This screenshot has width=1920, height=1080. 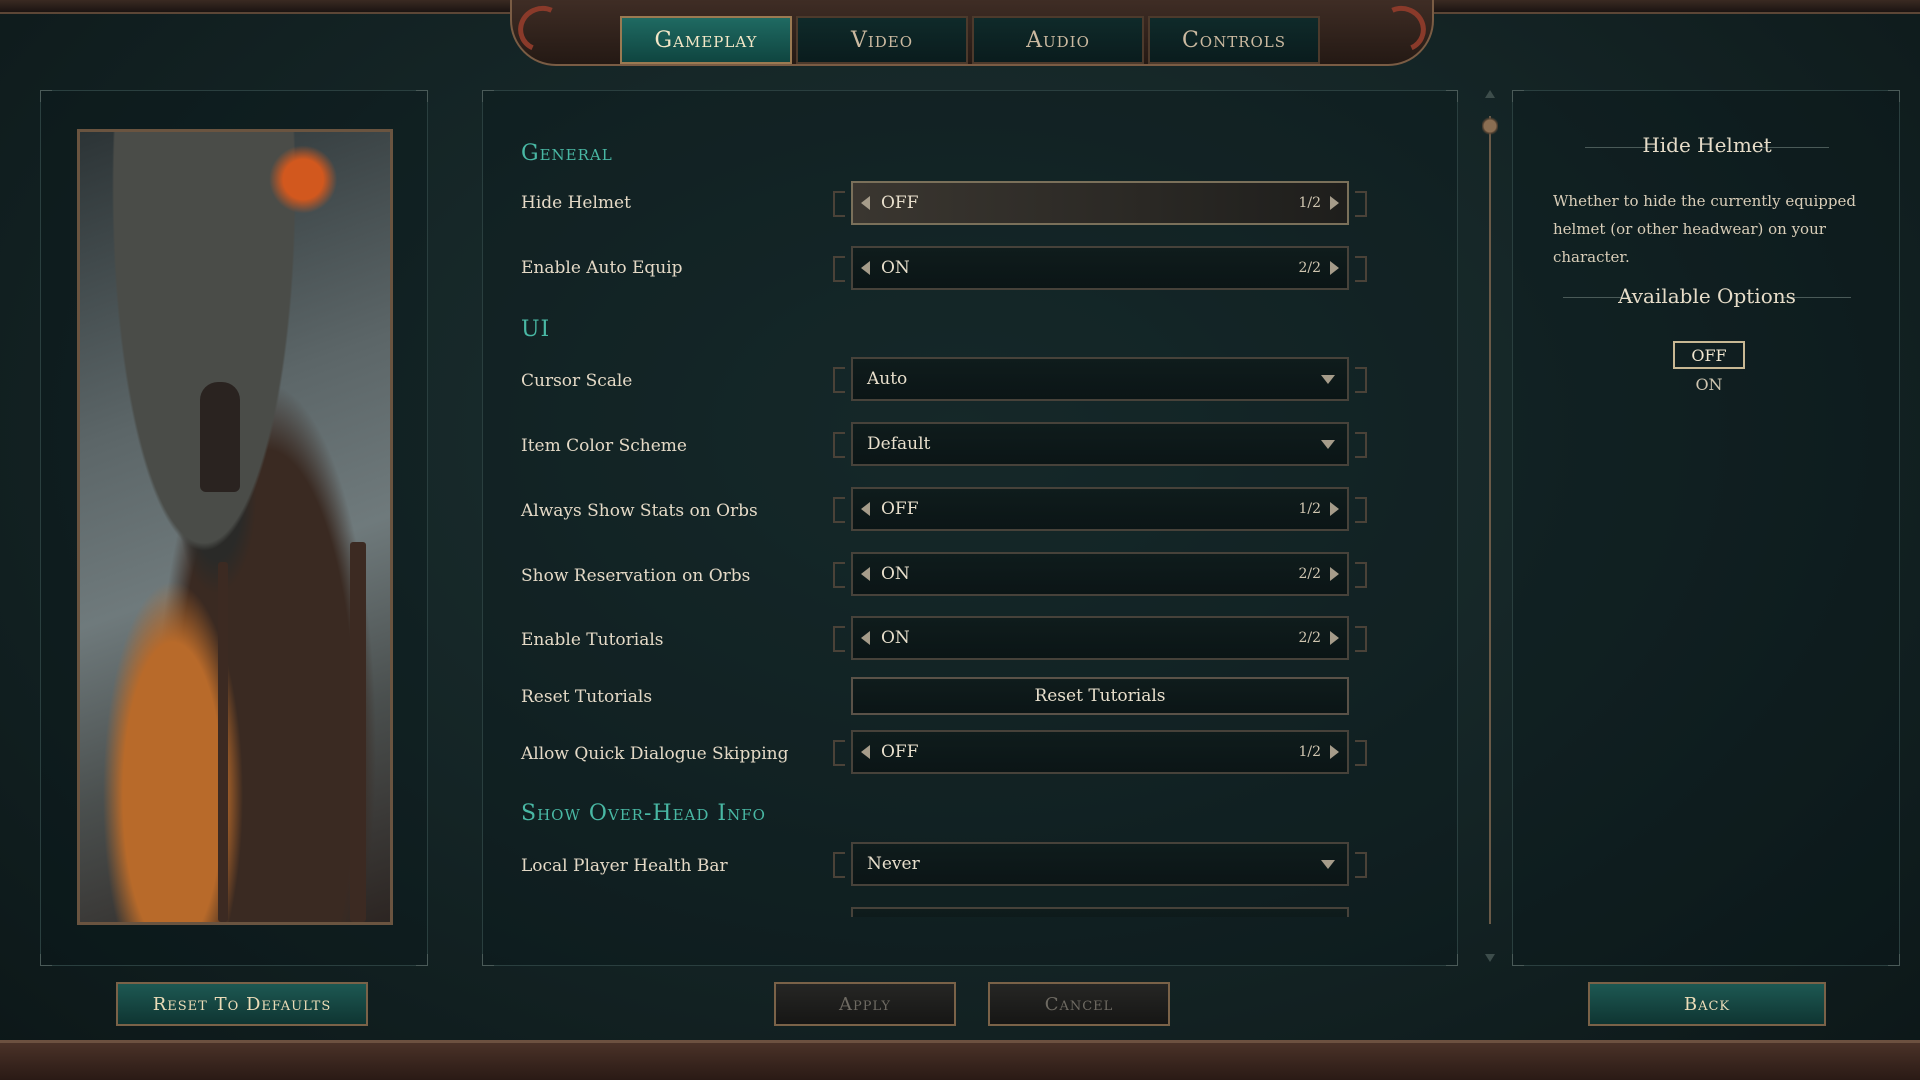 What do you see at coordinates (1709, 355) in the screenshot?
I see `option-off: OFF` at bounding box center [1709, 355].